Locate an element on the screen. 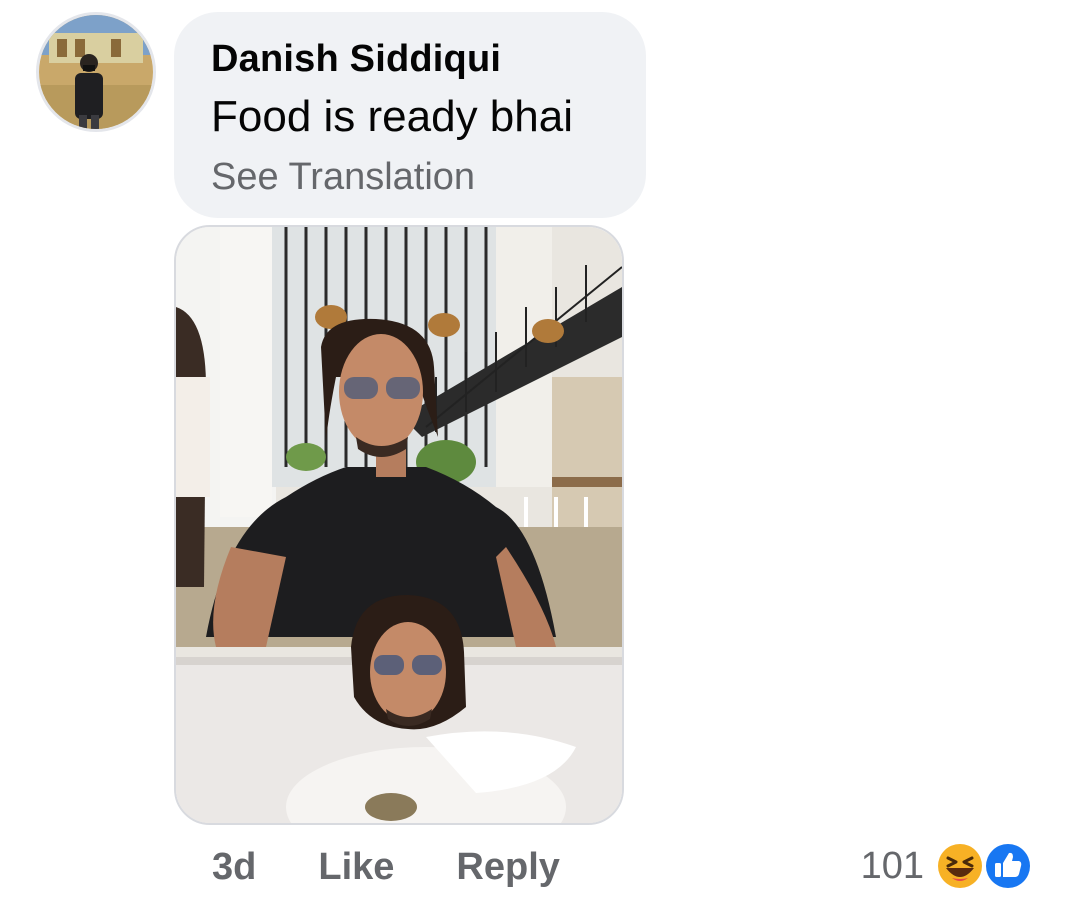 This screenshot has height=908, width=1080. reaction-count: 101 is located at coordinates (892, 865).